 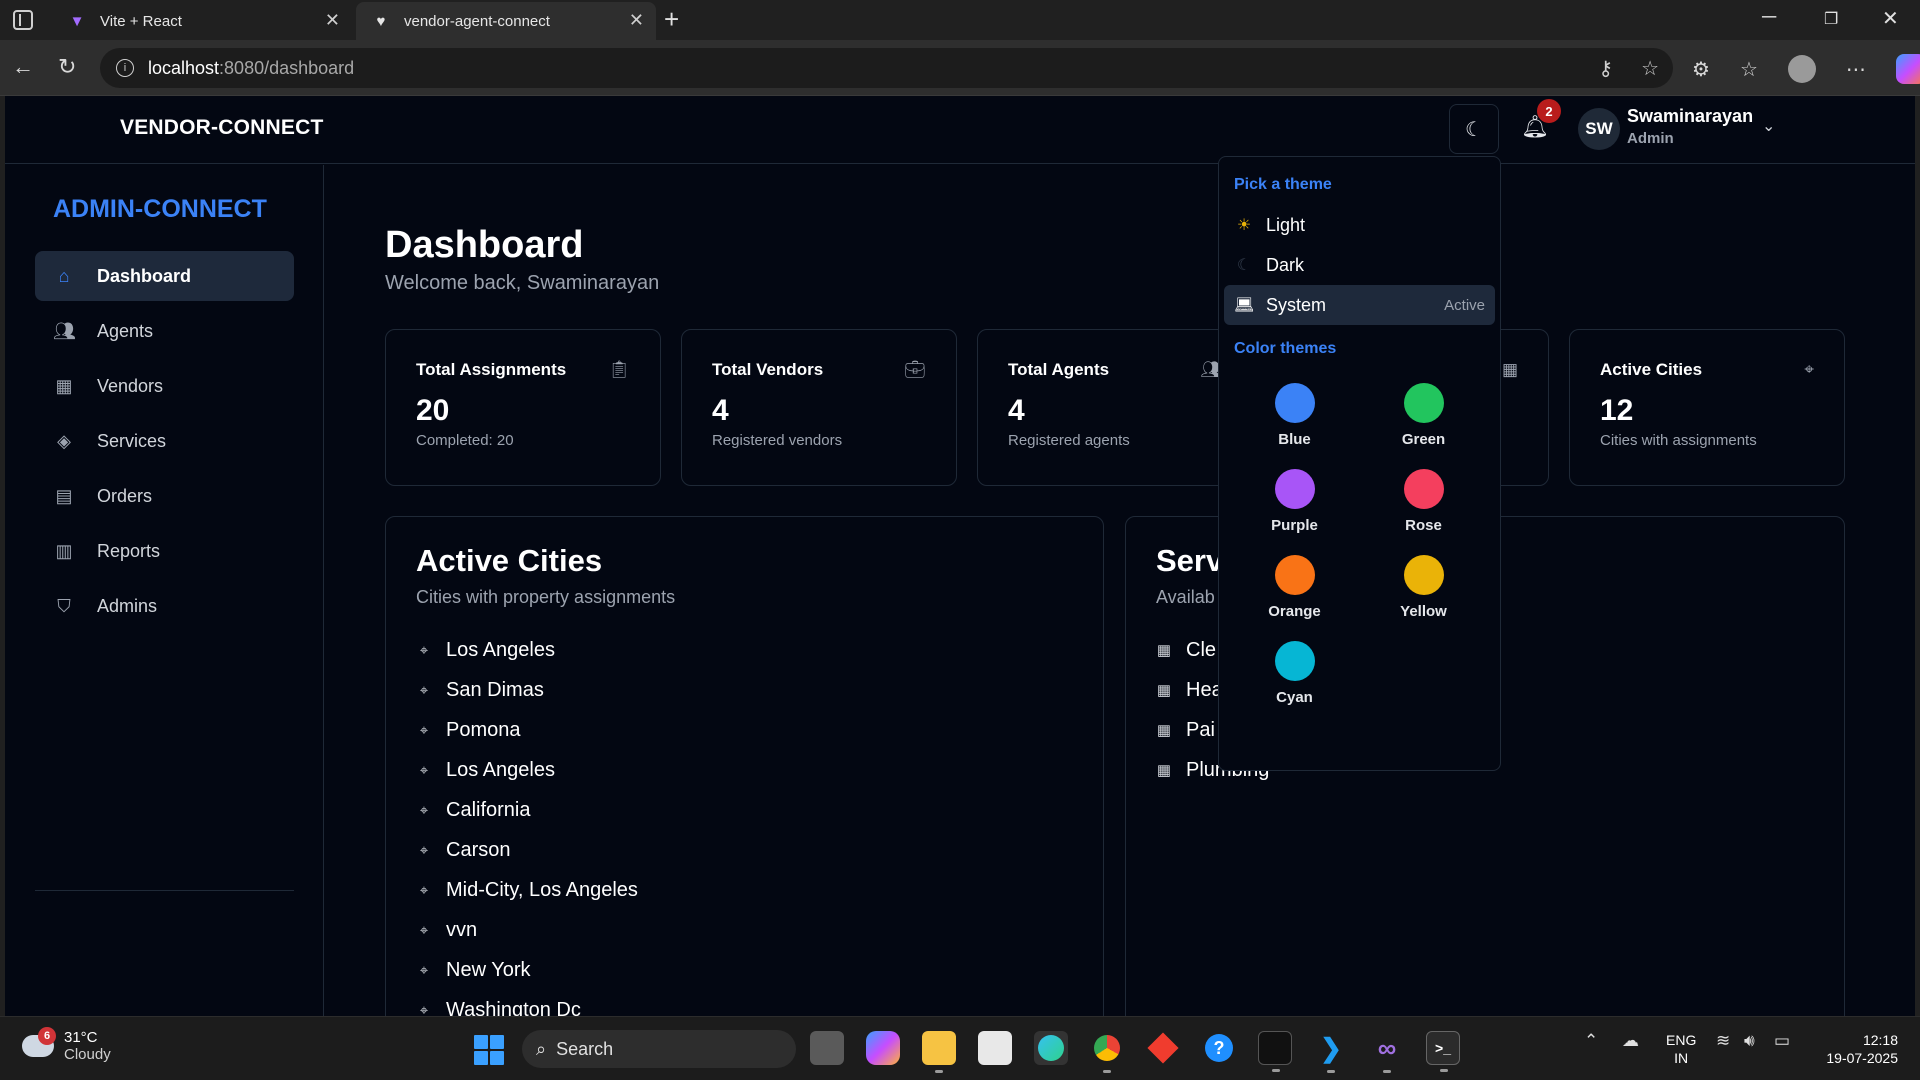 I want to click on stat-label: Total Assignments, so click(x=491, y=369).